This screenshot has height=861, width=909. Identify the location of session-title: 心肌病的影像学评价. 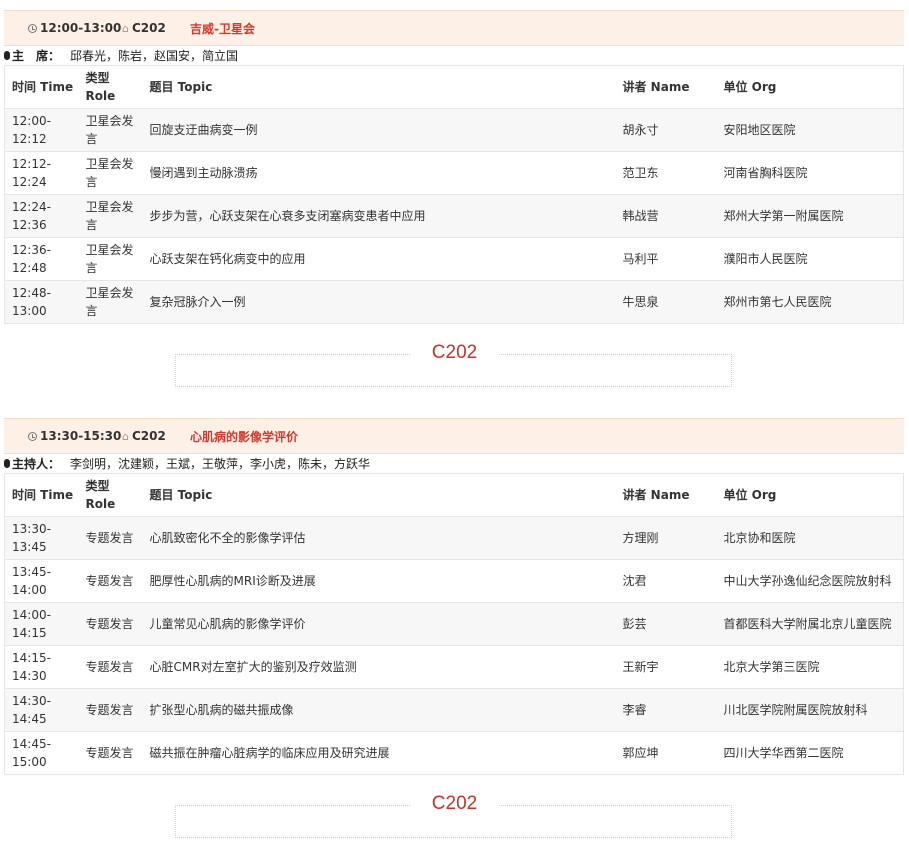
(244, 436).